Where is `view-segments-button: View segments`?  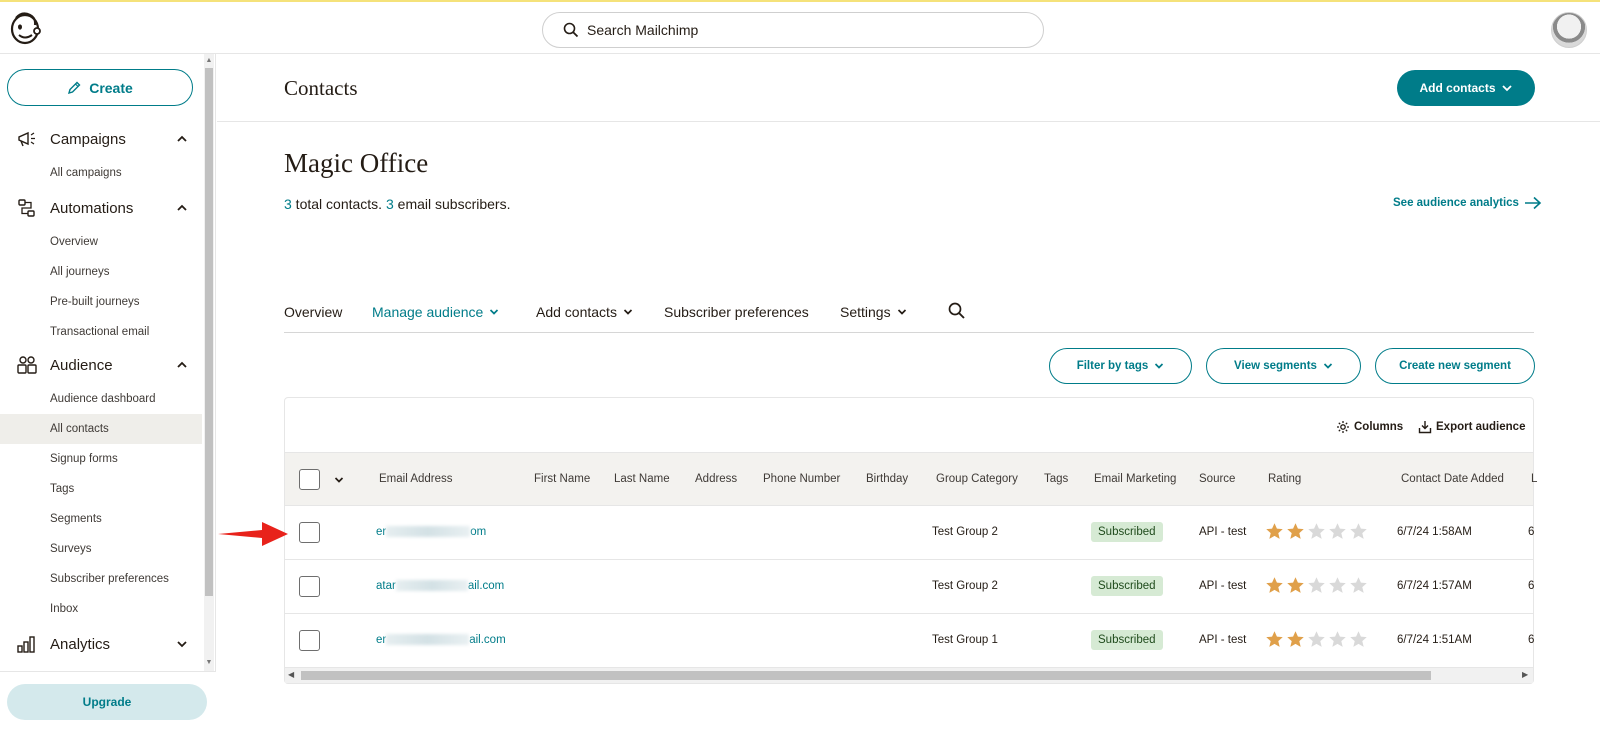
view-segments-button: View segments is located at coordinates (1283, 366).